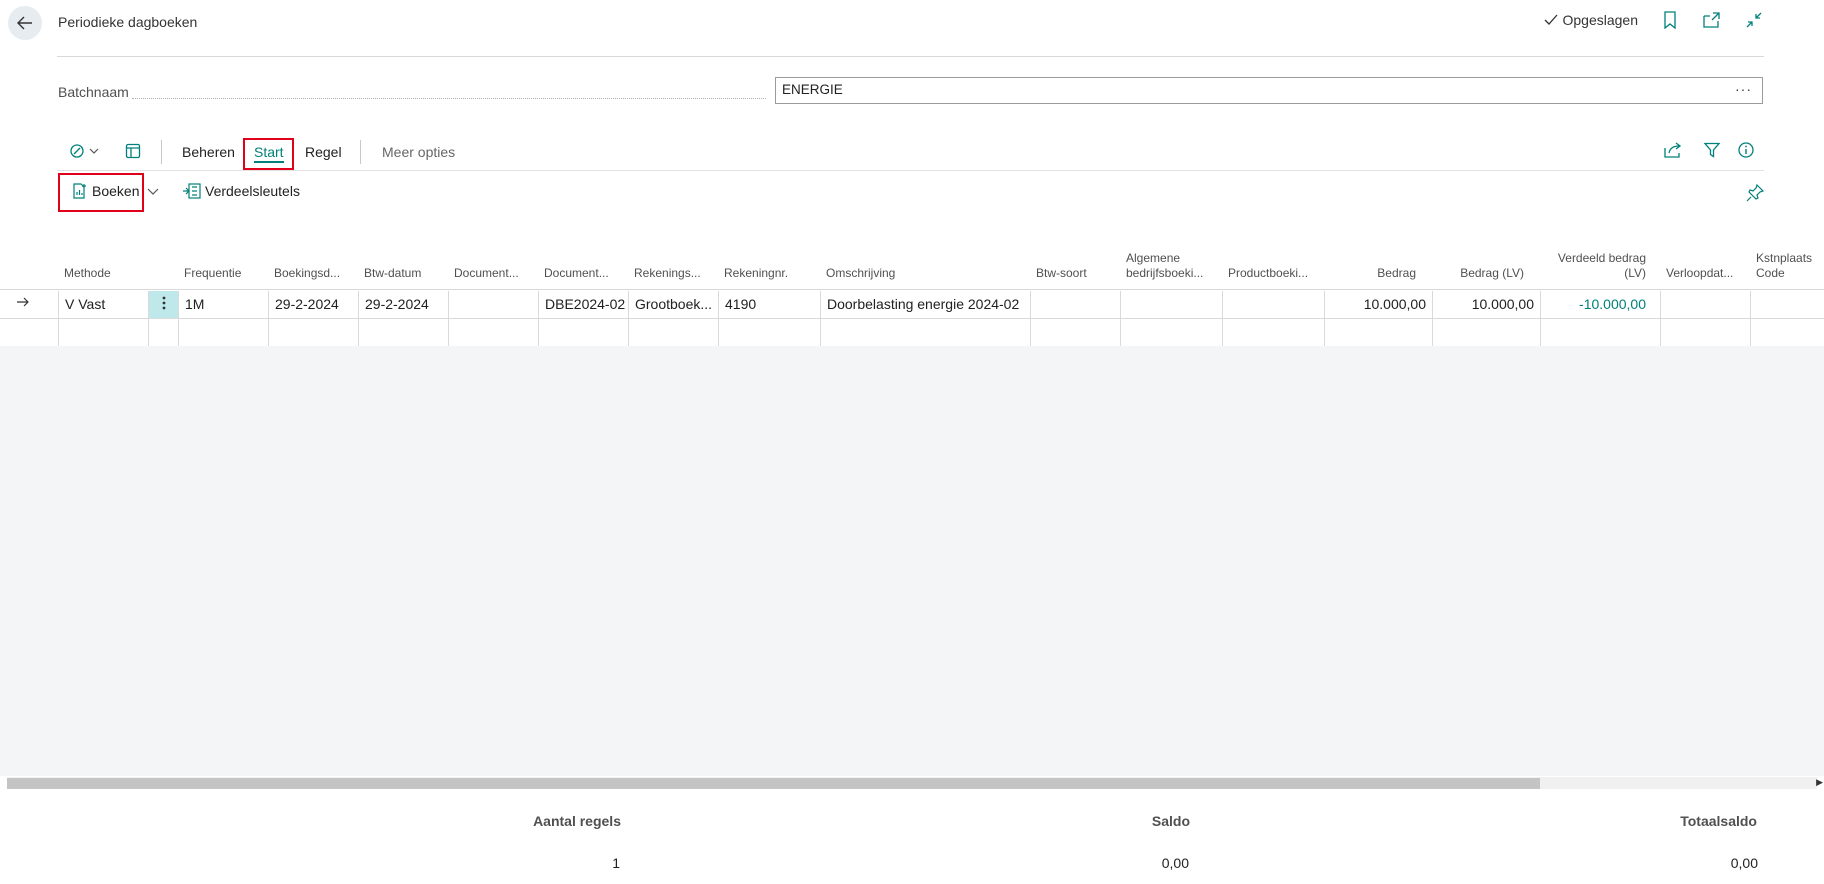 The height and width of the screenshot is (884, 1824). Describe the element at coordinates (1712, 151) in the screenshot. I see `filter-icon` at that location.